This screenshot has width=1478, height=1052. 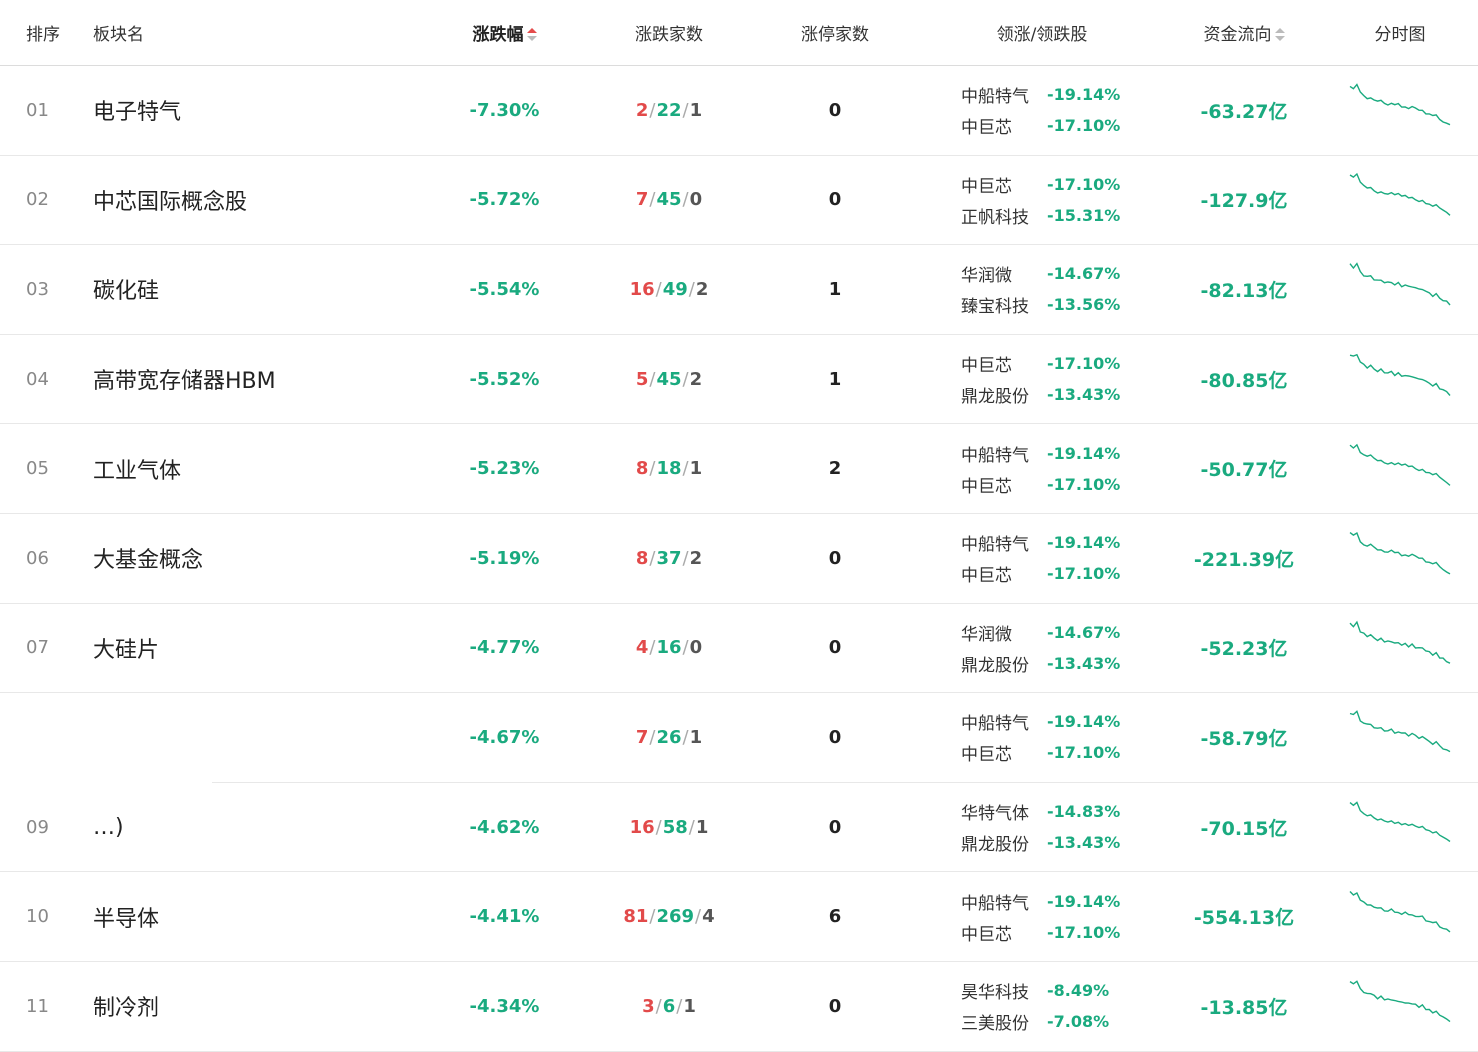 I want to click on name-cell: 半导体, so click(x=258, y=917).